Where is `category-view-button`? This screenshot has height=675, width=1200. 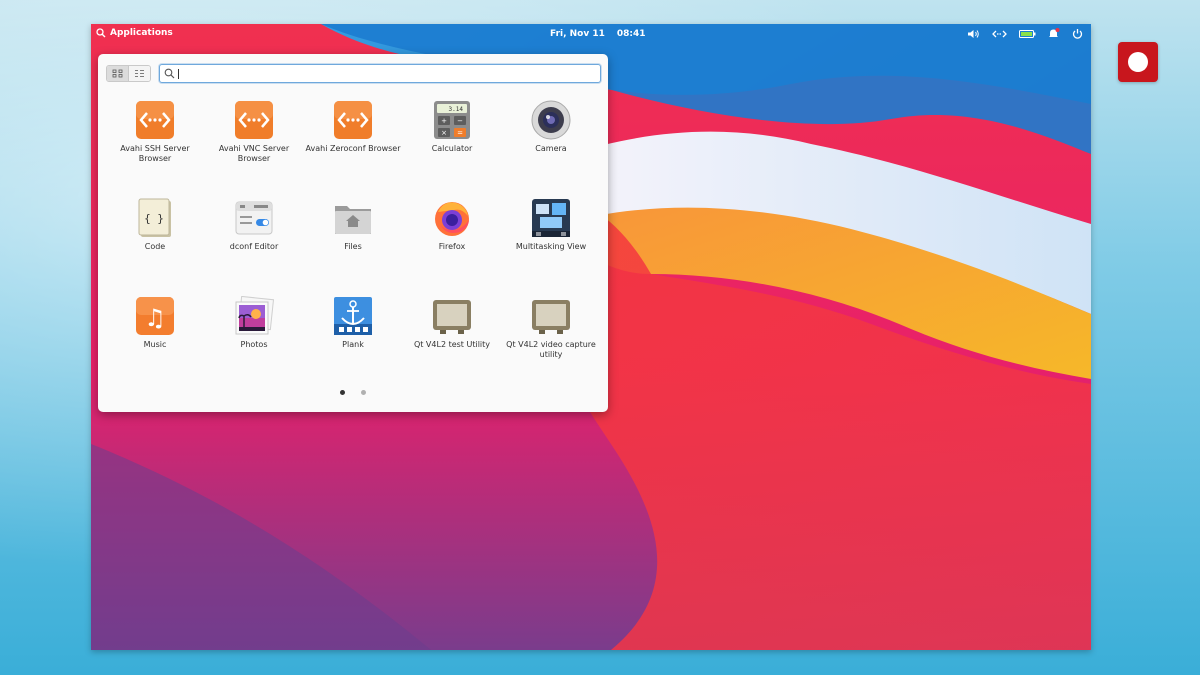
category-view-button is located at coordinates (139, 73).